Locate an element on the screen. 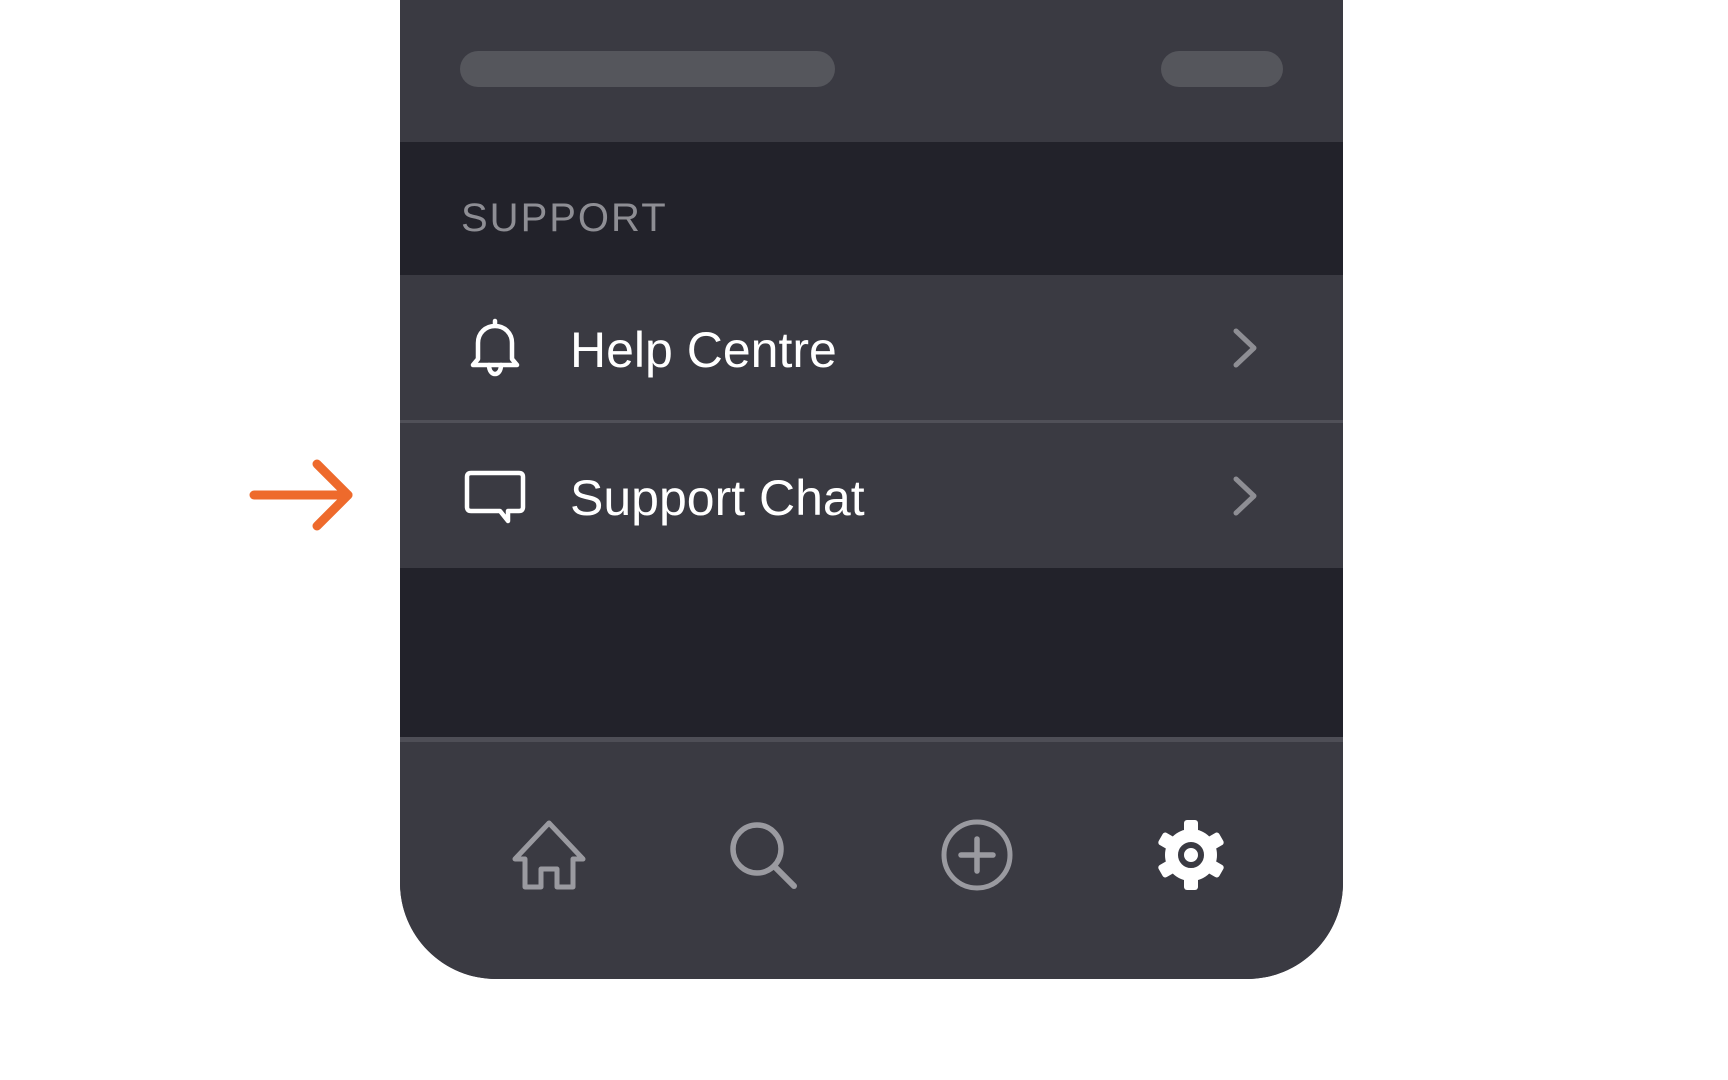 The height and width of the screenshot is (1080, 1728). chat-bubble-icon is located at coordinates (495, 497).